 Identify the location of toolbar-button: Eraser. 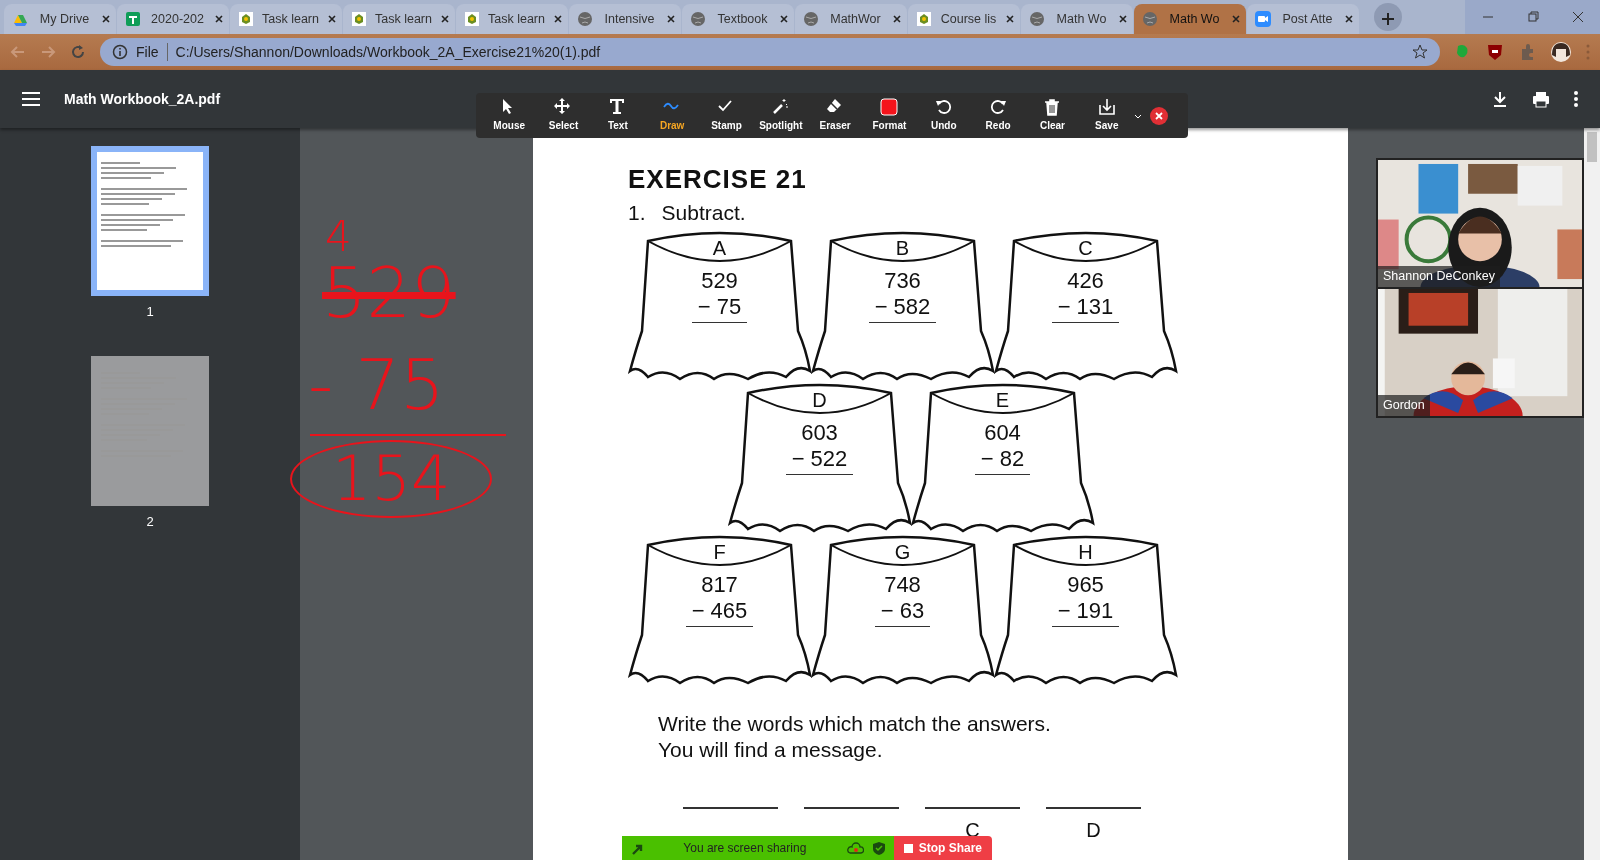
(835, 115).